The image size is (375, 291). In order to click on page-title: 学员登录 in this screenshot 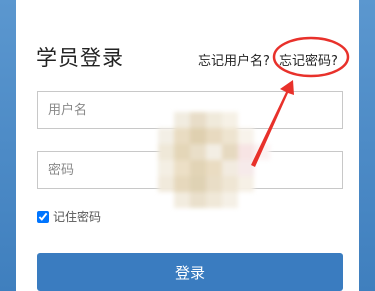, I will do `click(80, 58)`.